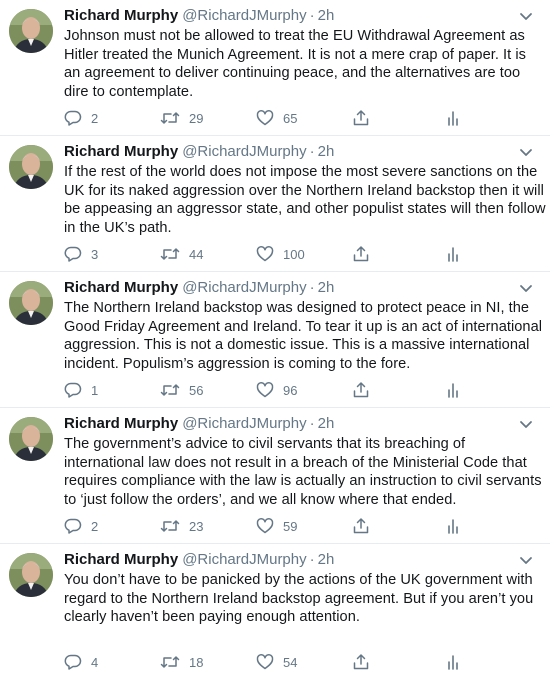 This screenshot has width=550, height=680. Describe the element at coordinates (181, 526) in the screenshot. I see `retweet-button: 23` at that location.